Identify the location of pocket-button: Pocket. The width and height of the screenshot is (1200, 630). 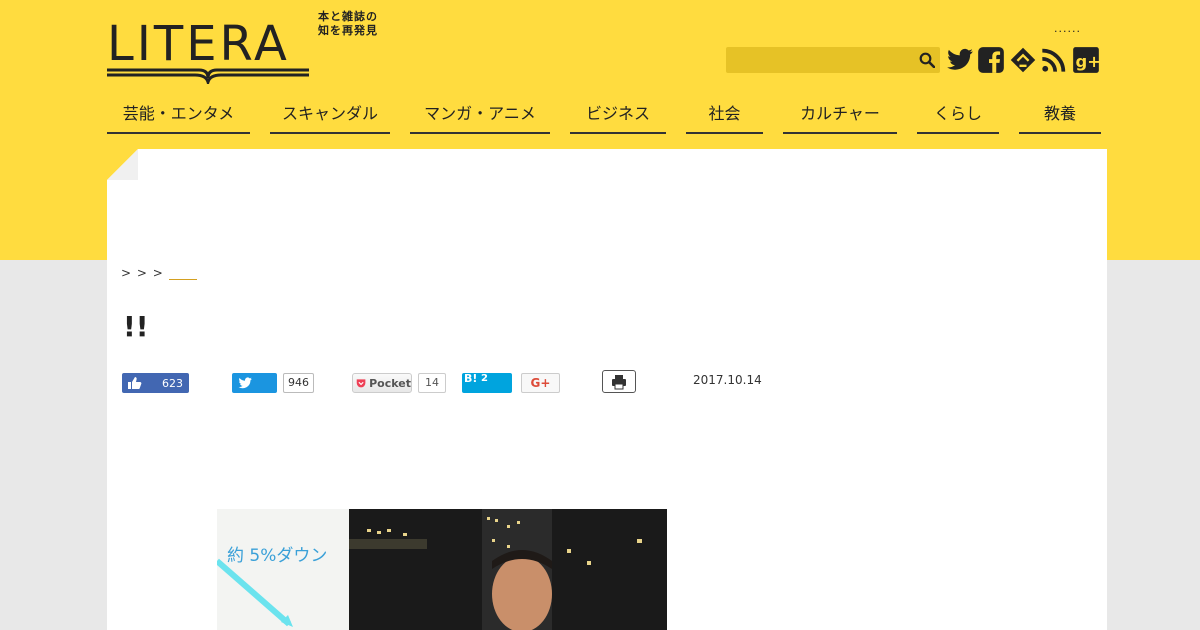
(382, 383).